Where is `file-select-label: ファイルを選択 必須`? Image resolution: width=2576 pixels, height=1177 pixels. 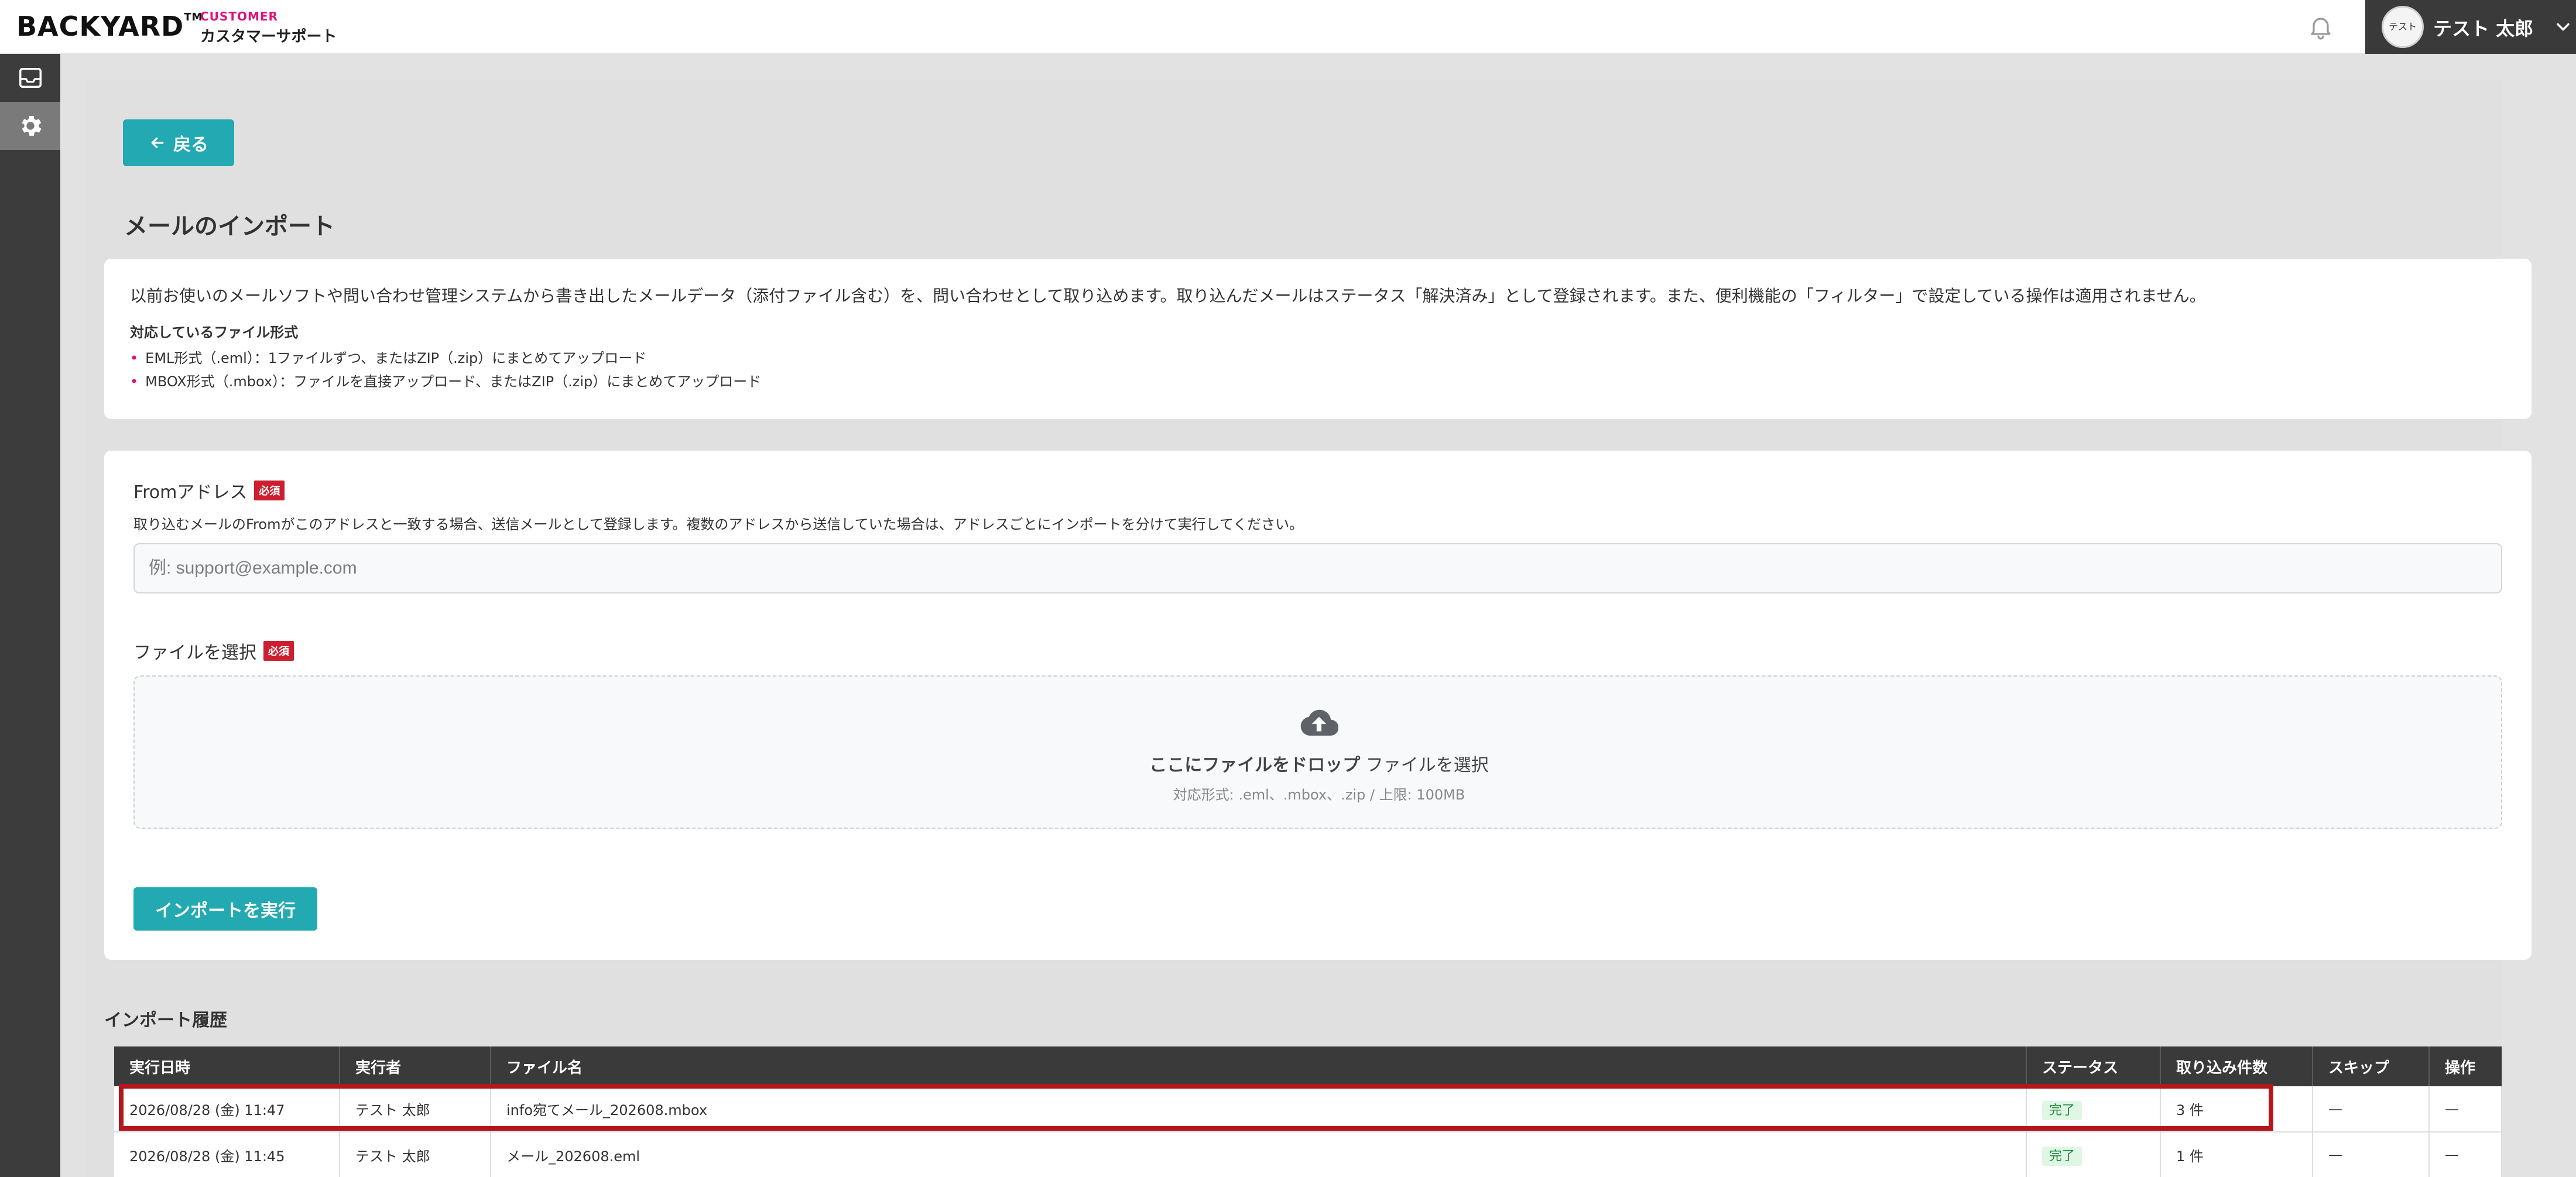 file-select-label: ファイルを選択 必須 is located at coordinates (213, 651).